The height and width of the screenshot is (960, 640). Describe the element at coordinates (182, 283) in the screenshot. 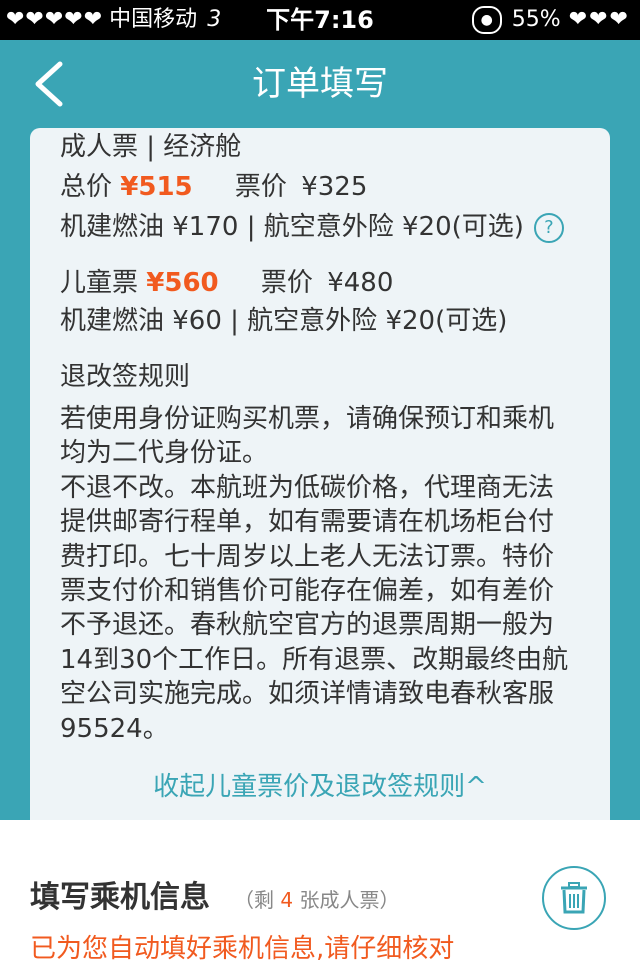

I see `child-fare-price: ¥560` at that location.